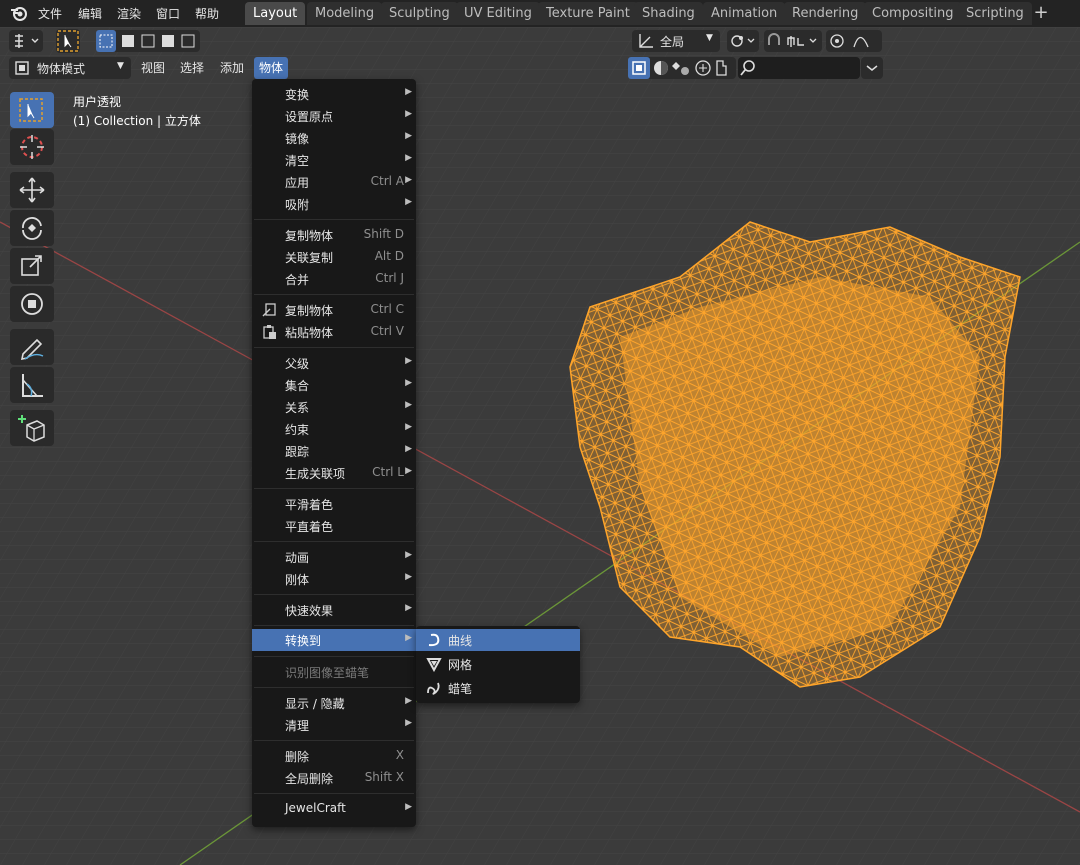 This screenshot has width=1080, height=865. Describe the element at coordinates (26, 41) in the screenshot. I see `editor-type-button` at that location.